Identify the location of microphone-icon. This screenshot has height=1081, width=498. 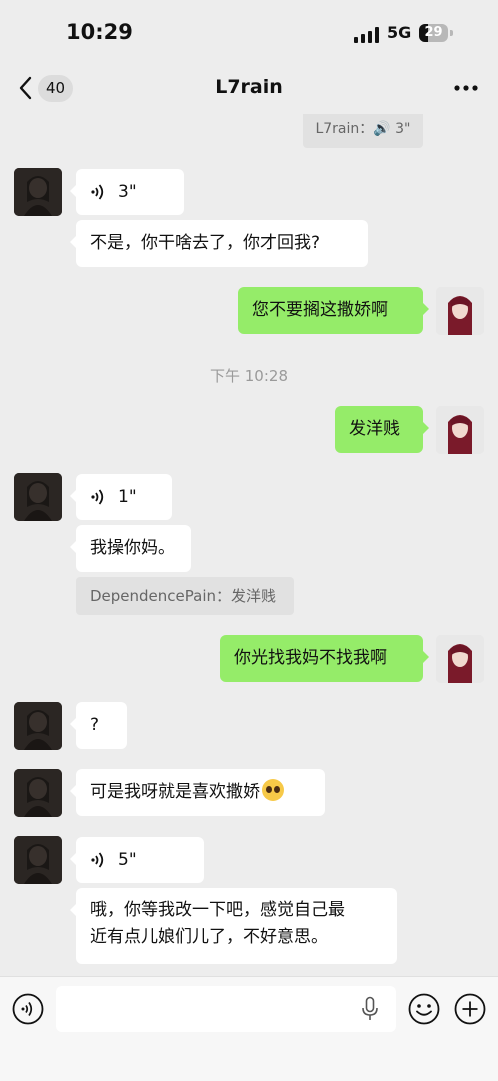
(370, 1009).